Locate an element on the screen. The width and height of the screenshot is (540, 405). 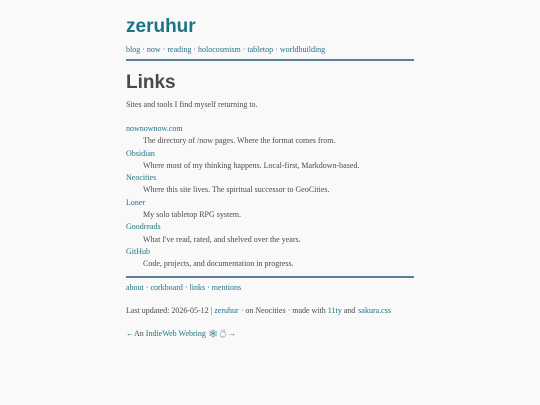
link-term: Loner is located at coordinates (270, 203).